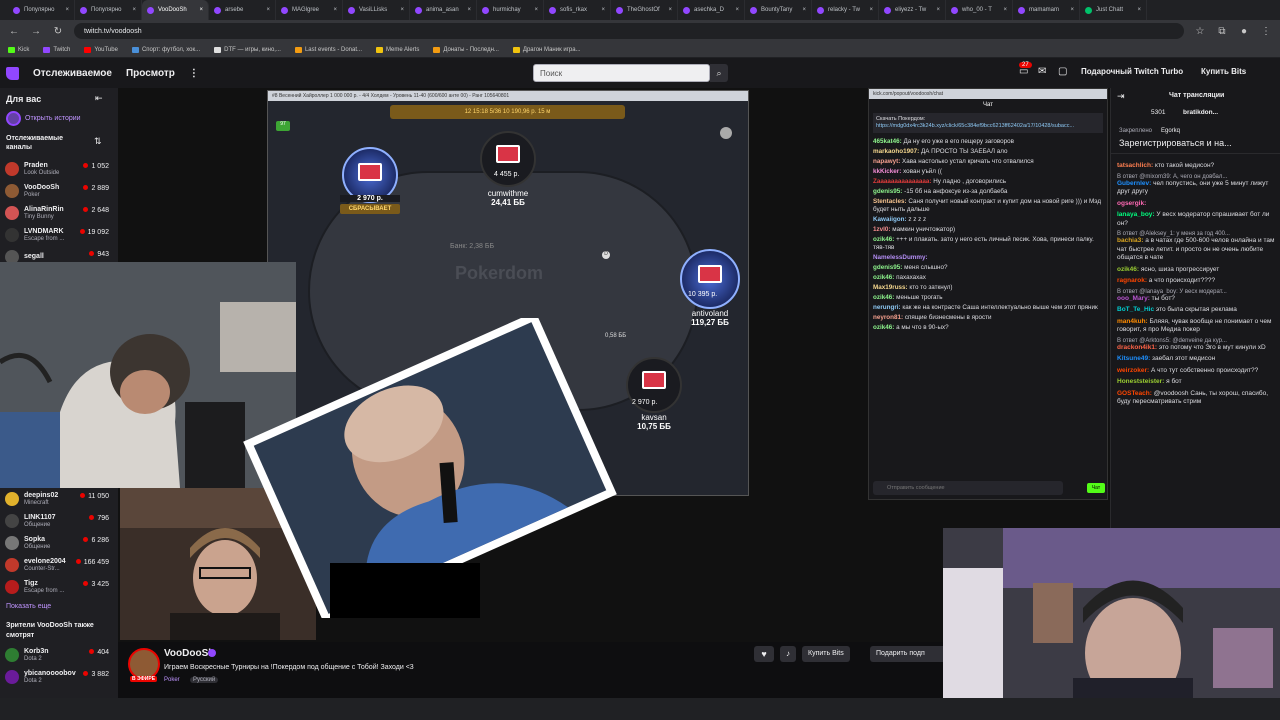 The height and width of the screenshot is (720, 1280). What do you see at coordinates (397, 49) in the screenshot?
I see `bookmark-item: Meme Alerts` at bounding box center [397, 49].